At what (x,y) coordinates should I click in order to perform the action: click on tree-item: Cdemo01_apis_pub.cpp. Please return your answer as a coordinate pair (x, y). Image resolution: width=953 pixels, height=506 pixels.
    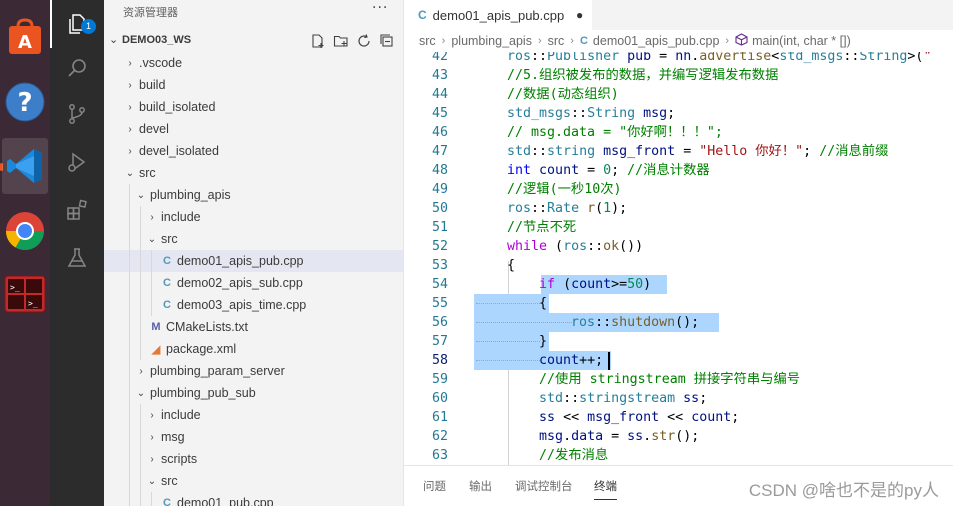
    Looking at the image, I should click on (253, 261).